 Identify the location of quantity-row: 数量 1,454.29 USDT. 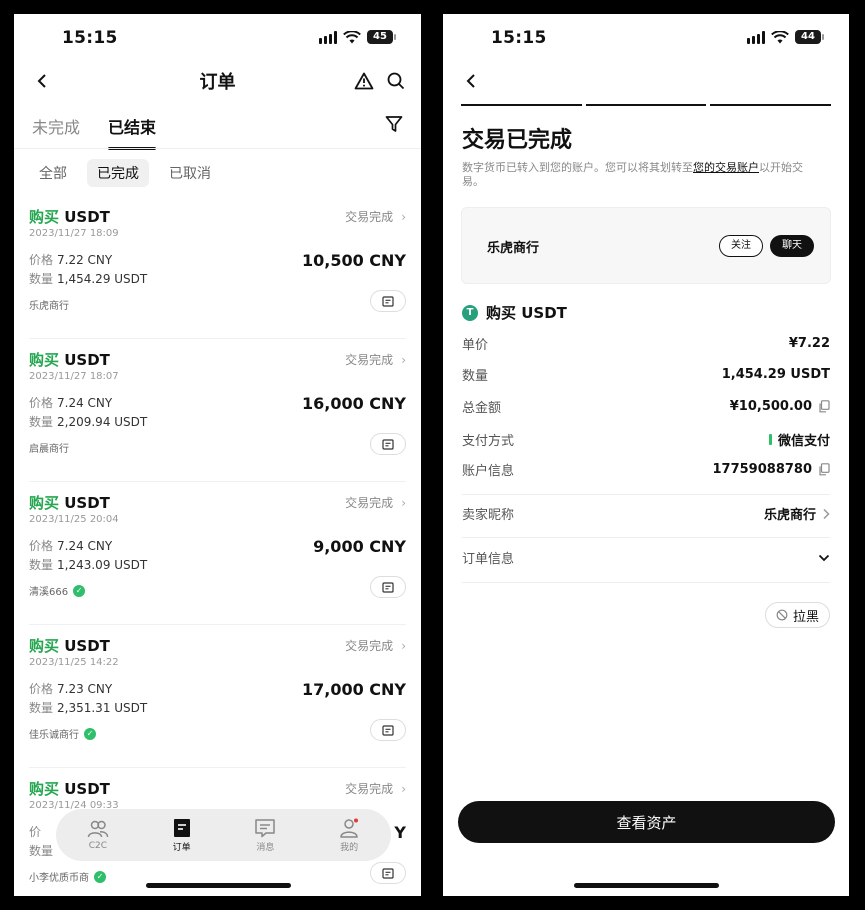
(646, 374).